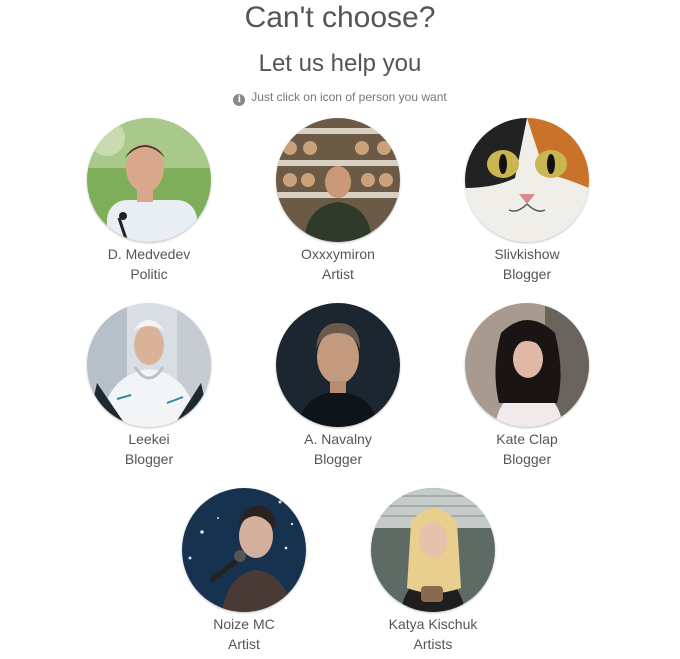 Image resolution: width=680 pixels, height=659 pixels. Describe the element at coordinates (433, 624) in the screenshot. I see `person-name: Katya Kischuk` at that location.